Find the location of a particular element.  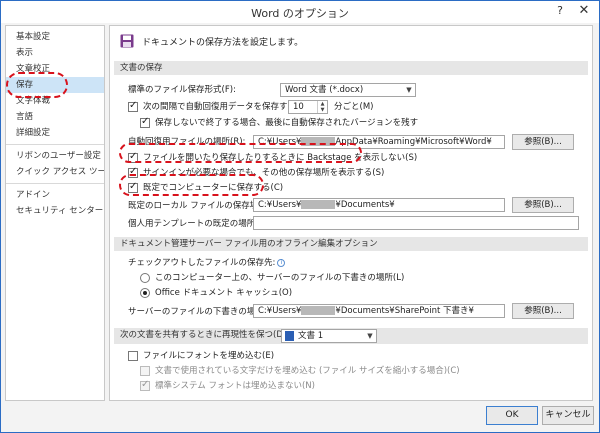

section-header-save: 文書の保存 is located at coordinates (351, 68).